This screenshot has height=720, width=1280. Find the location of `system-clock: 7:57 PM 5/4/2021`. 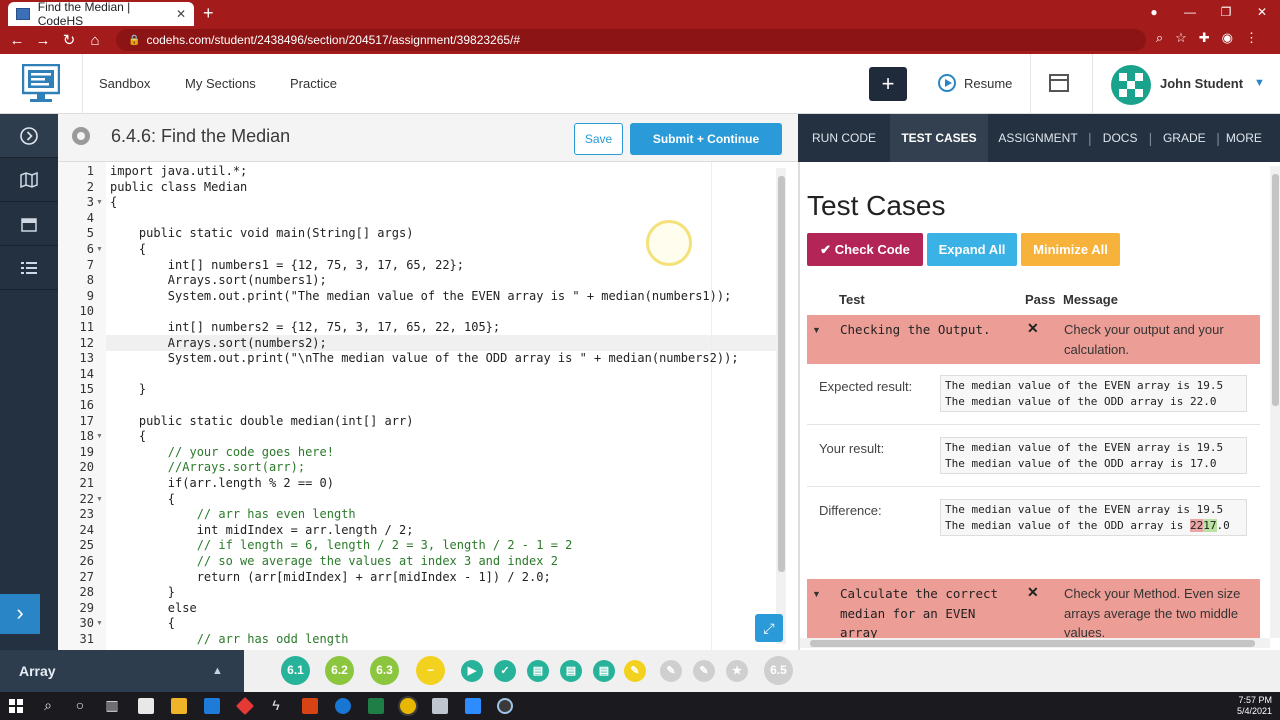

system-clock: 7:57 PM 5/4/2021 is located at coordinates (1254, 706).